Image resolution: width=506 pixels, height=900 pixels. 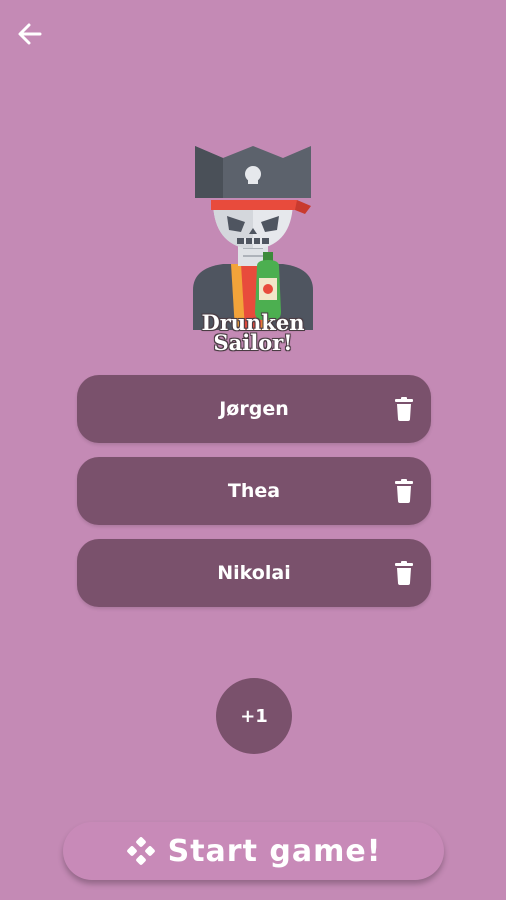 I want to click on player-row: Thea, so click(x=254, y=491).